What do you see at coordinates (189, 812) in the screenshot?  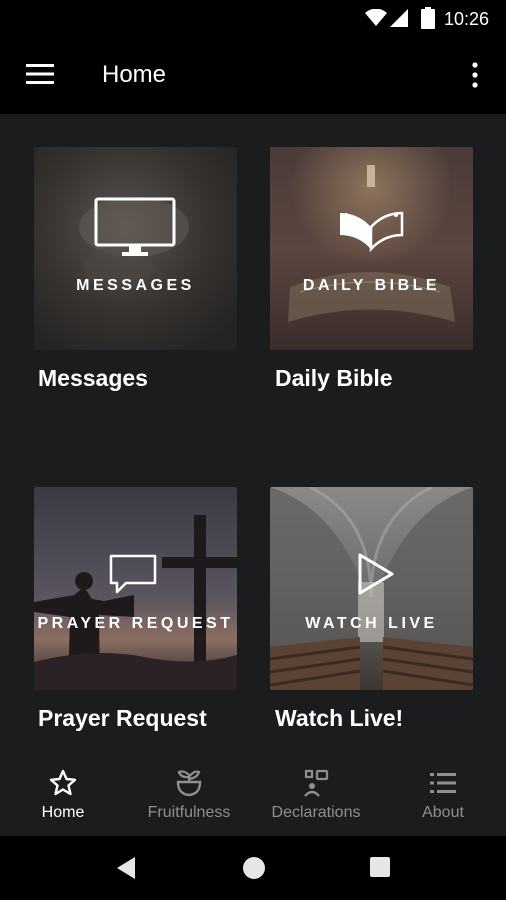 I see `nav-fruitfulness-label: Fruitfulness` at bounding box center [189, 812].